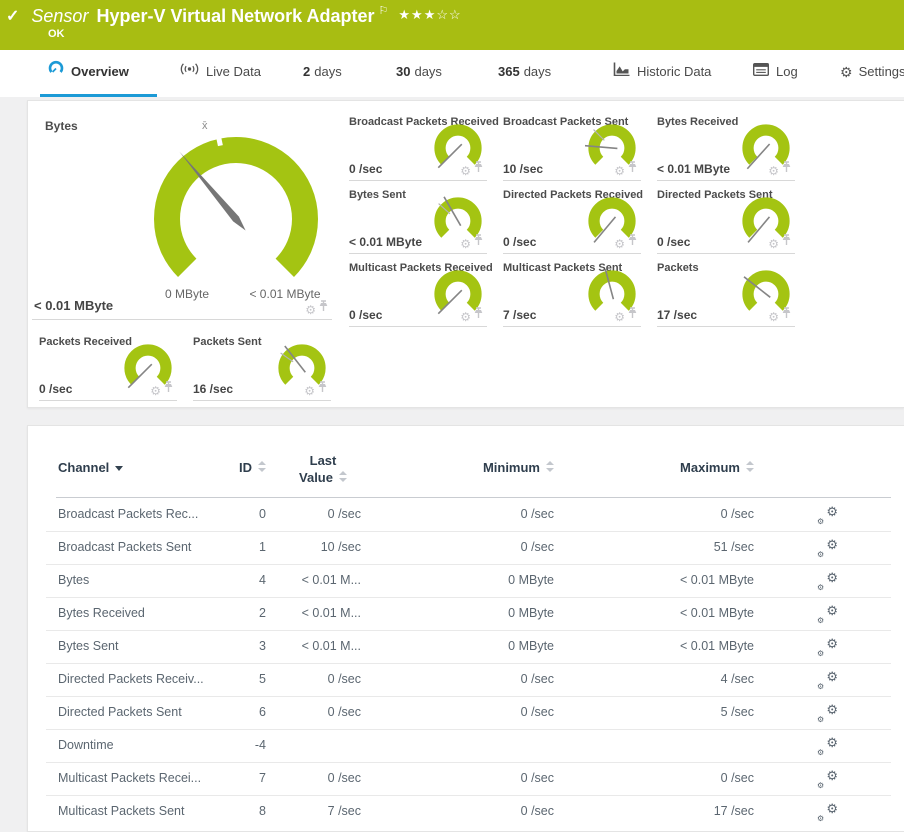 The image size is (904, 832). Describe the element at coordinates (108, 367) in the screenshot. I see `gauge-cell-packets-received: Packets Received 0 /sec ⚙` at that location.